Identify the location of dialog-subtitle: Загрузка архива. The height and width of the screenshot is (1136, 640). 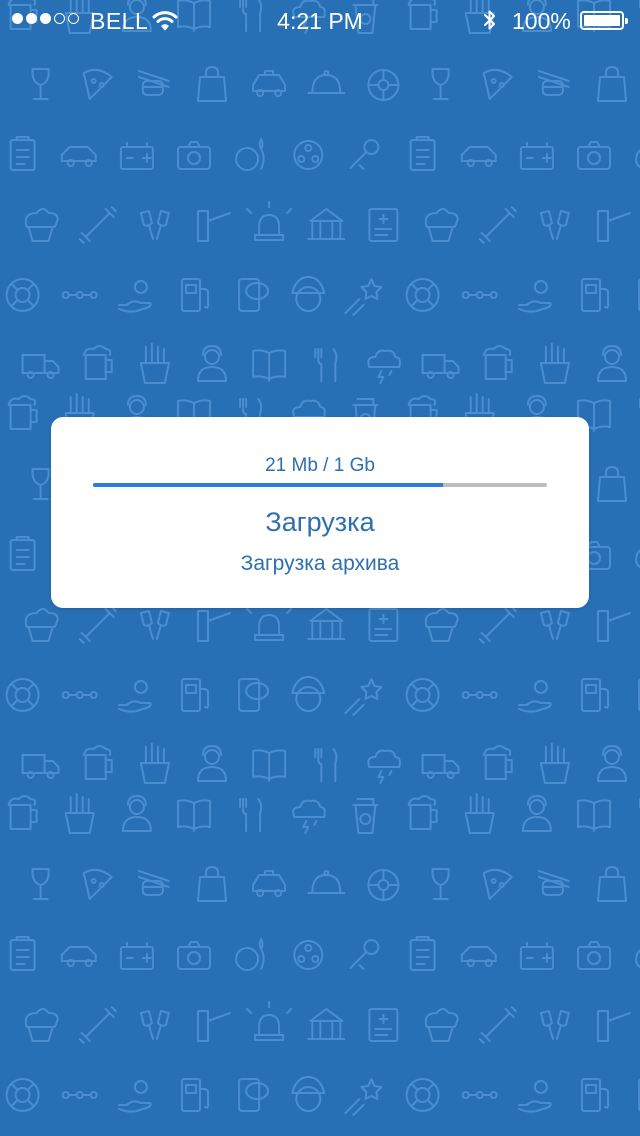
(320, 563).